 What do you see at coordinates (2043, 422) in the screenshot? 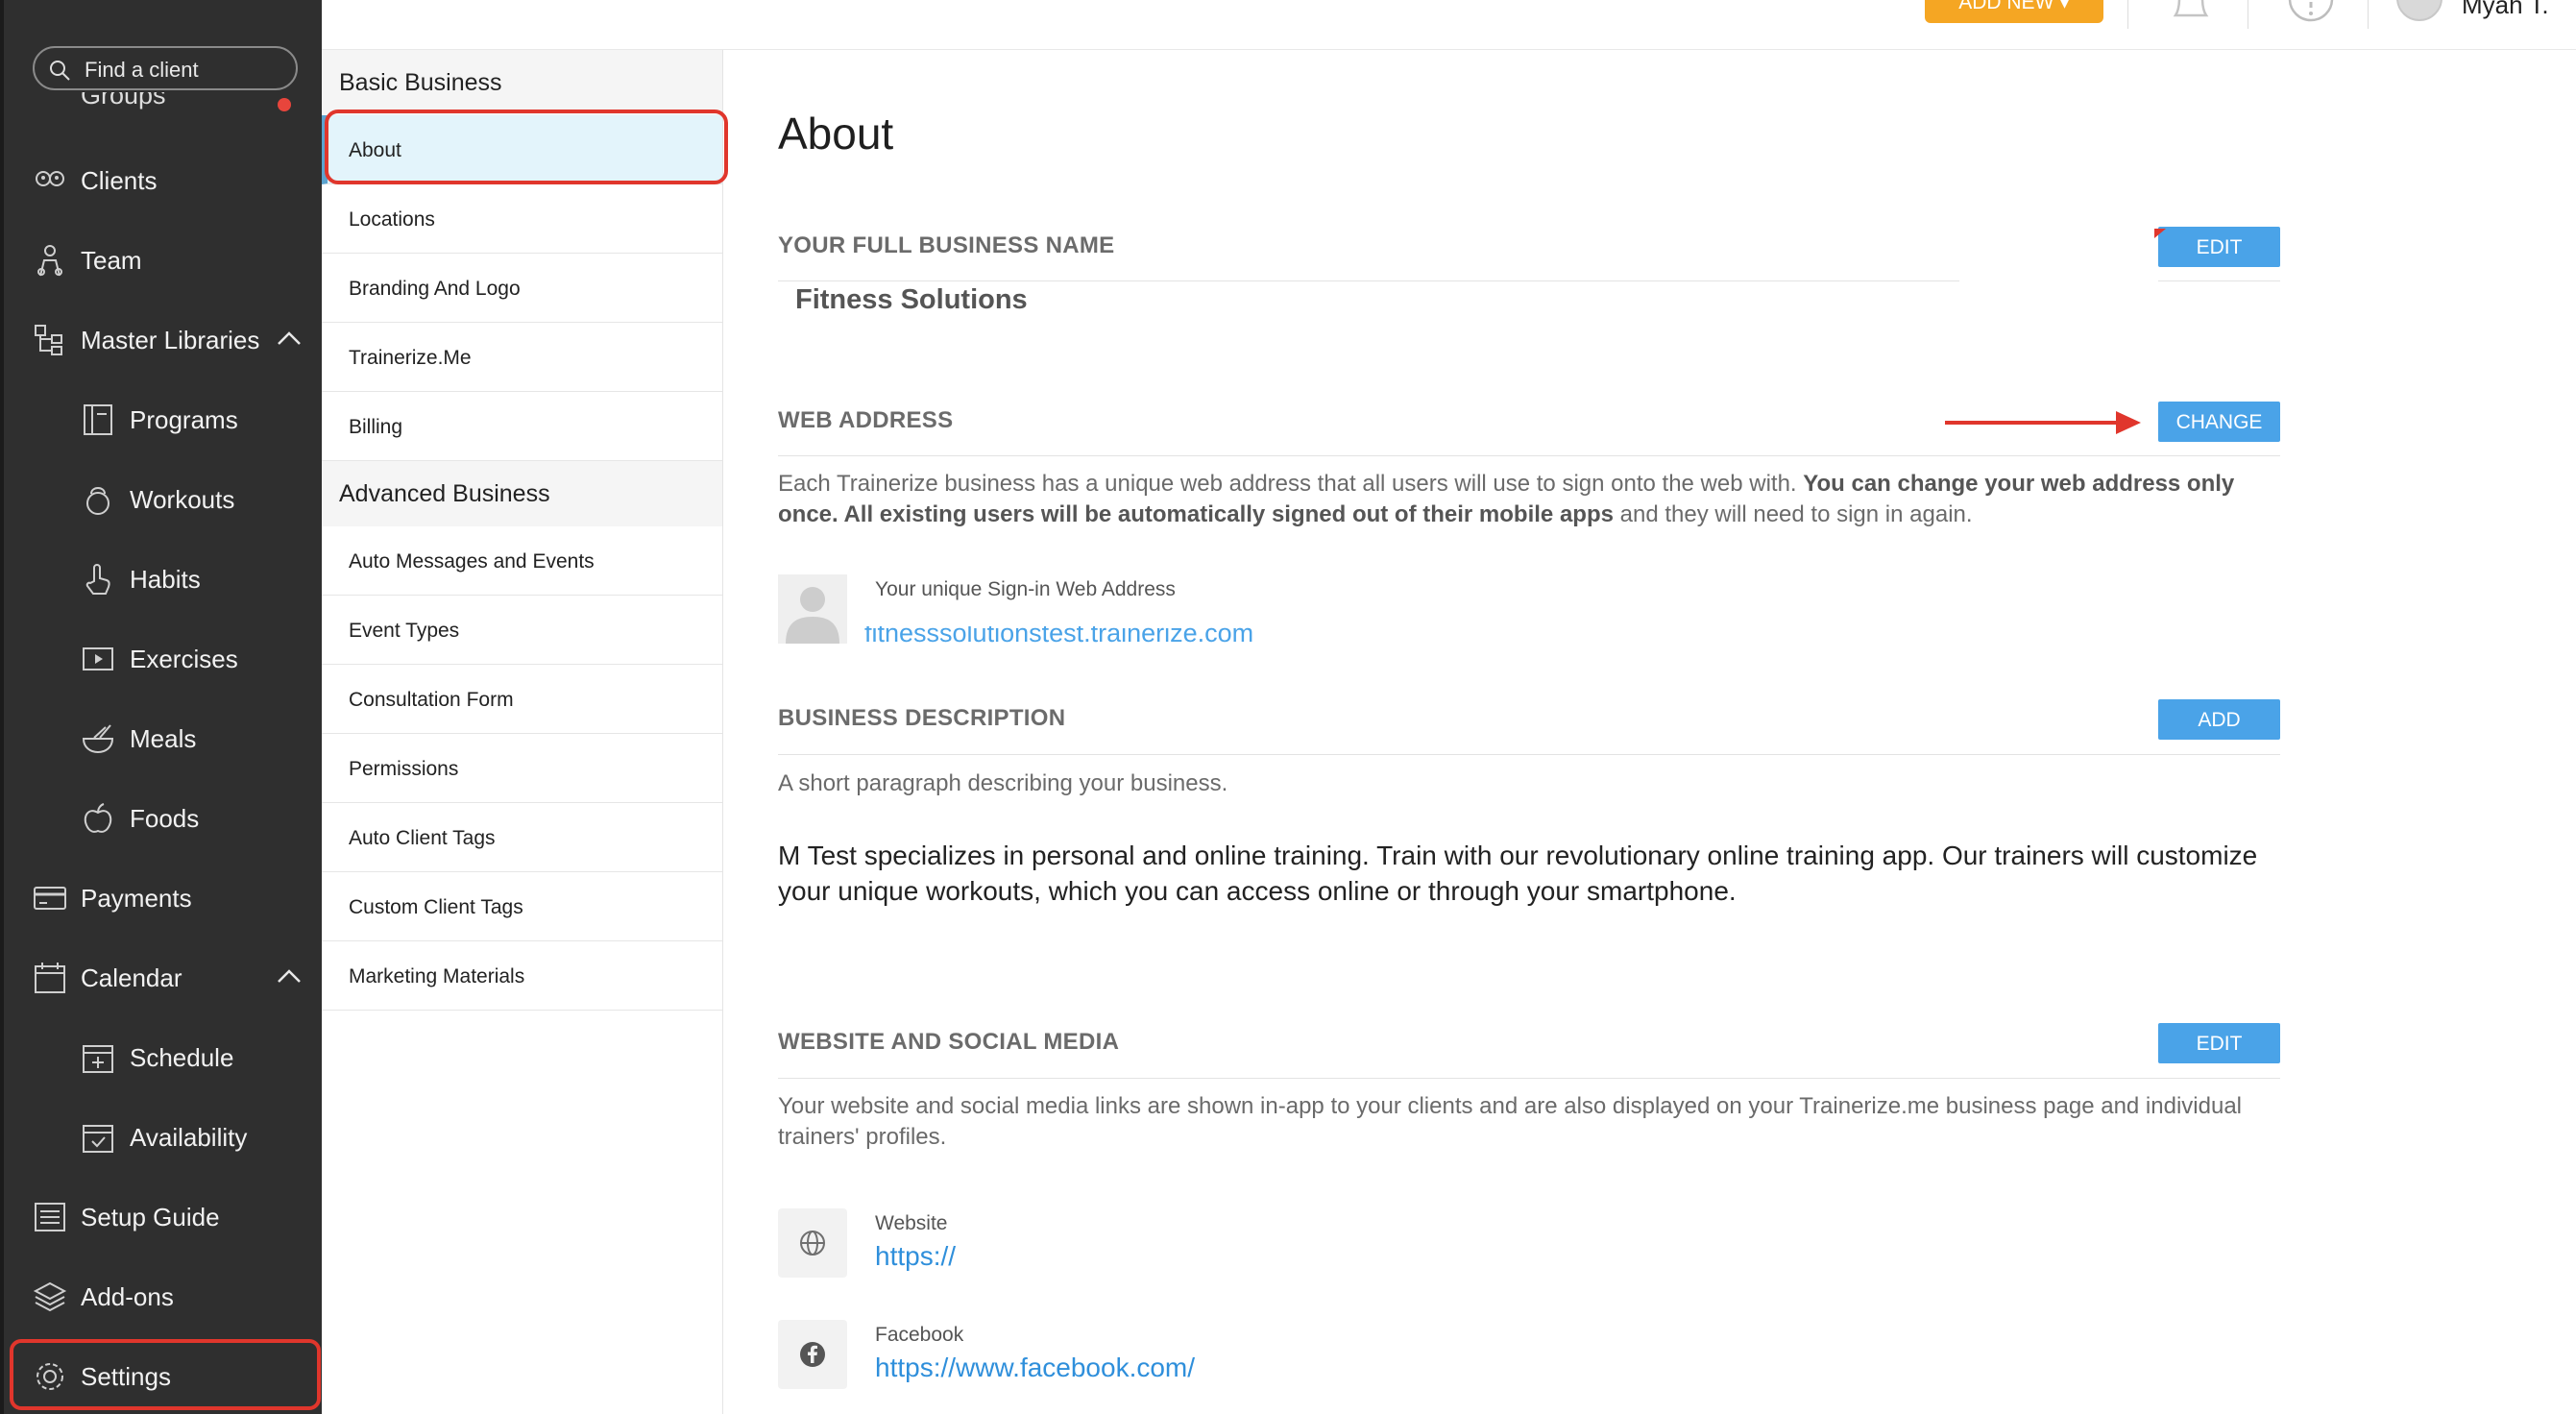
I see `arrow-annotation` at bounding box center [2043, 422].